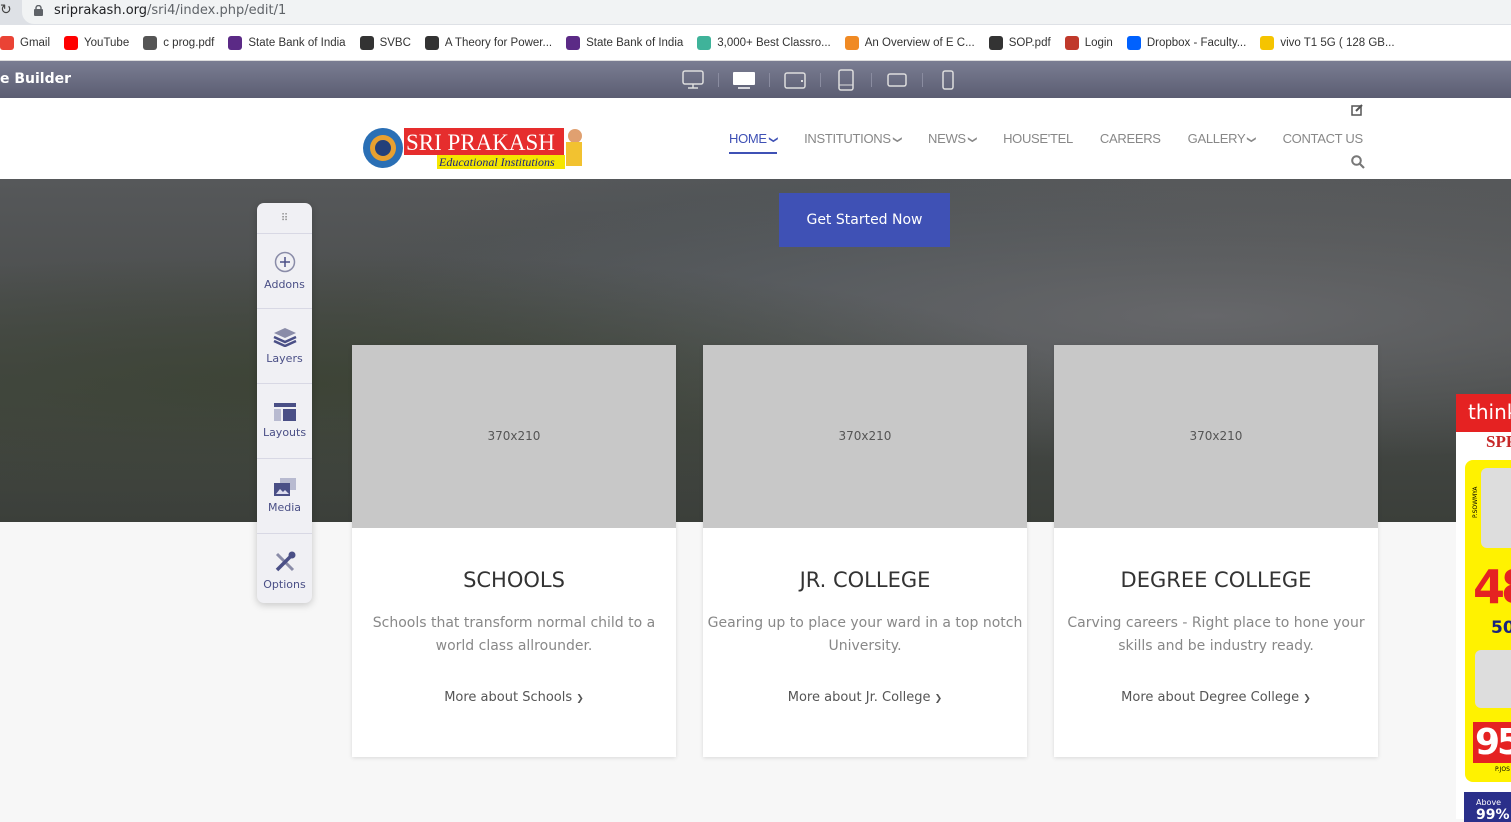 The image size is (1511, 822). What do you see at coordinates (514, 580) in the screenshot?
I see `card-title: SCHOOLS` at bounding box center [514, 580].